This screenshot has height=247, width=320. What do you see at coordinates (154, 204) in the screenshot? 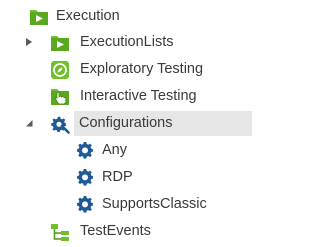
I see `tree-item-label: SupportsClassic` at bounding box center [154, 204].